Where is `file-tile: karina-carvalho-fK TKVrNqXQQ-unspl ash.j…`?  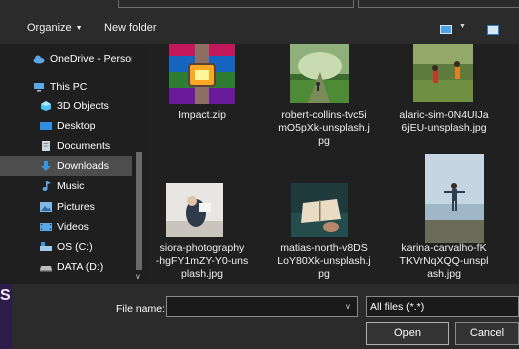 file-tile: karina-carvalho-fK TKVrNqXQQ-unspl ash.j… is located at coordinates (444, 219).